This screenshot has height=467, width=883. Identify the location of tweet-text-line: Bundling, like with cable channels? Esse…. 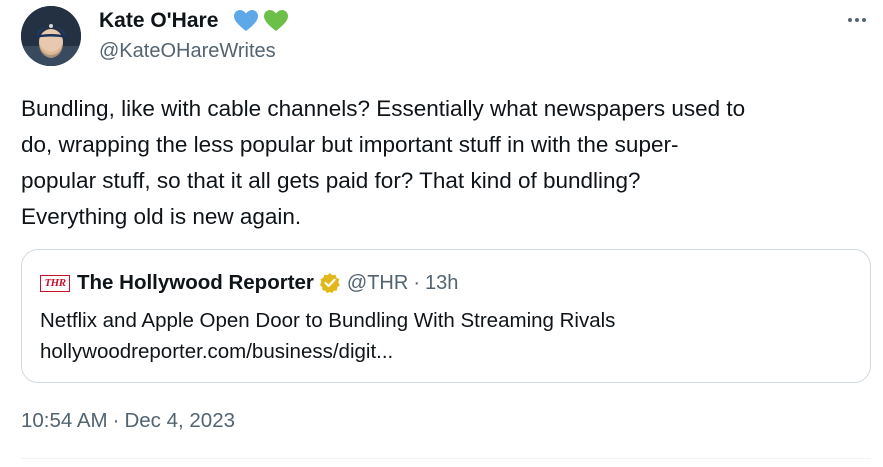
(383, 108).